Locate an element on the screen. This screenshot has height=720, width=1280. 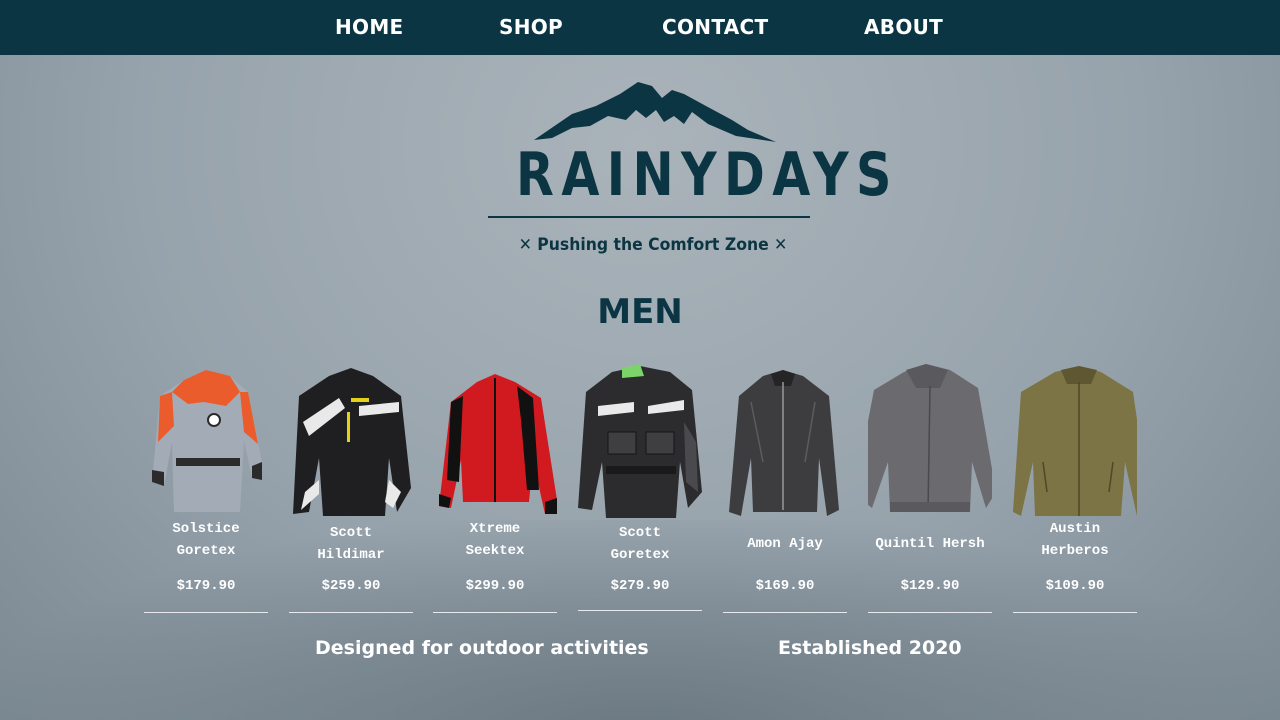
product-price: $179.90 is located at coordinates (206, 586).